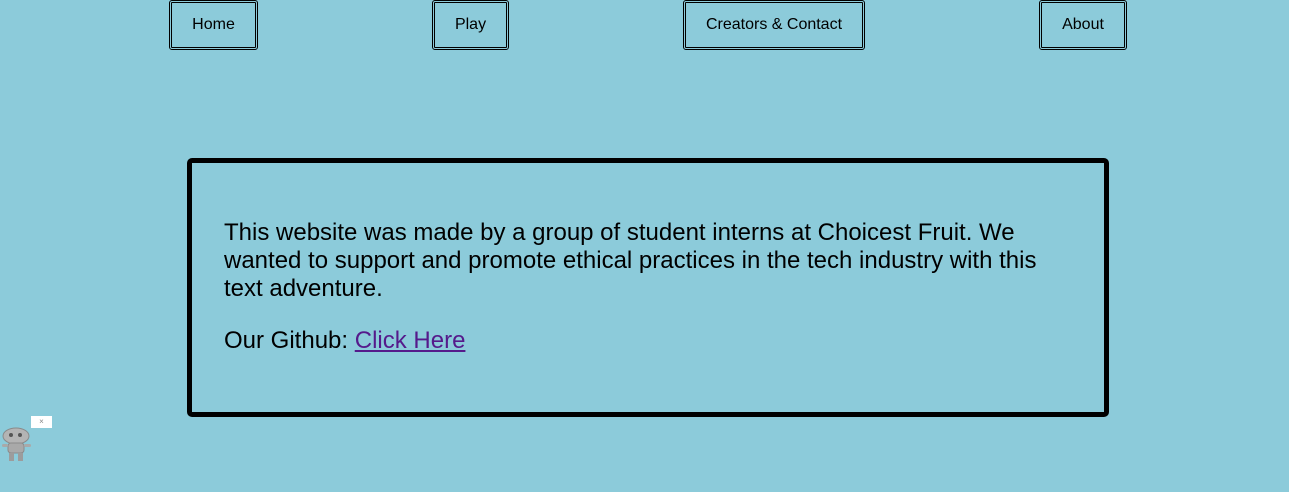 This screenshot has height=492, width=1289. What do you see at coordinates (470, 25) in the screenshot?
I see `nav-play-button: Play` at bounding box center [470, 25].